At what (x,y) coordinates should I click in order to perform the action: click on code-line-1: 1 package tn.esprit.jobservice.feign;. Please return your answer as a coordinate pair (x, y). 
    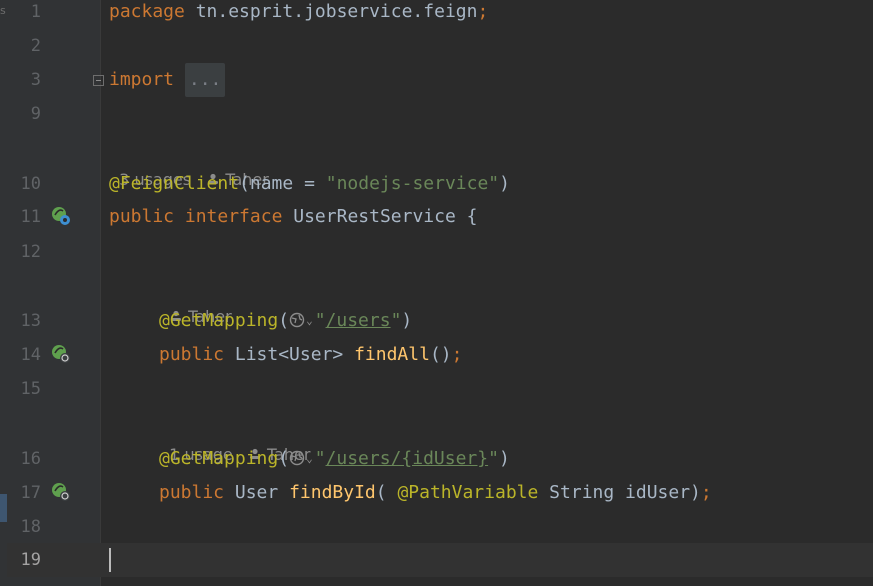
    Looking at the image, I should click on (436, 14).